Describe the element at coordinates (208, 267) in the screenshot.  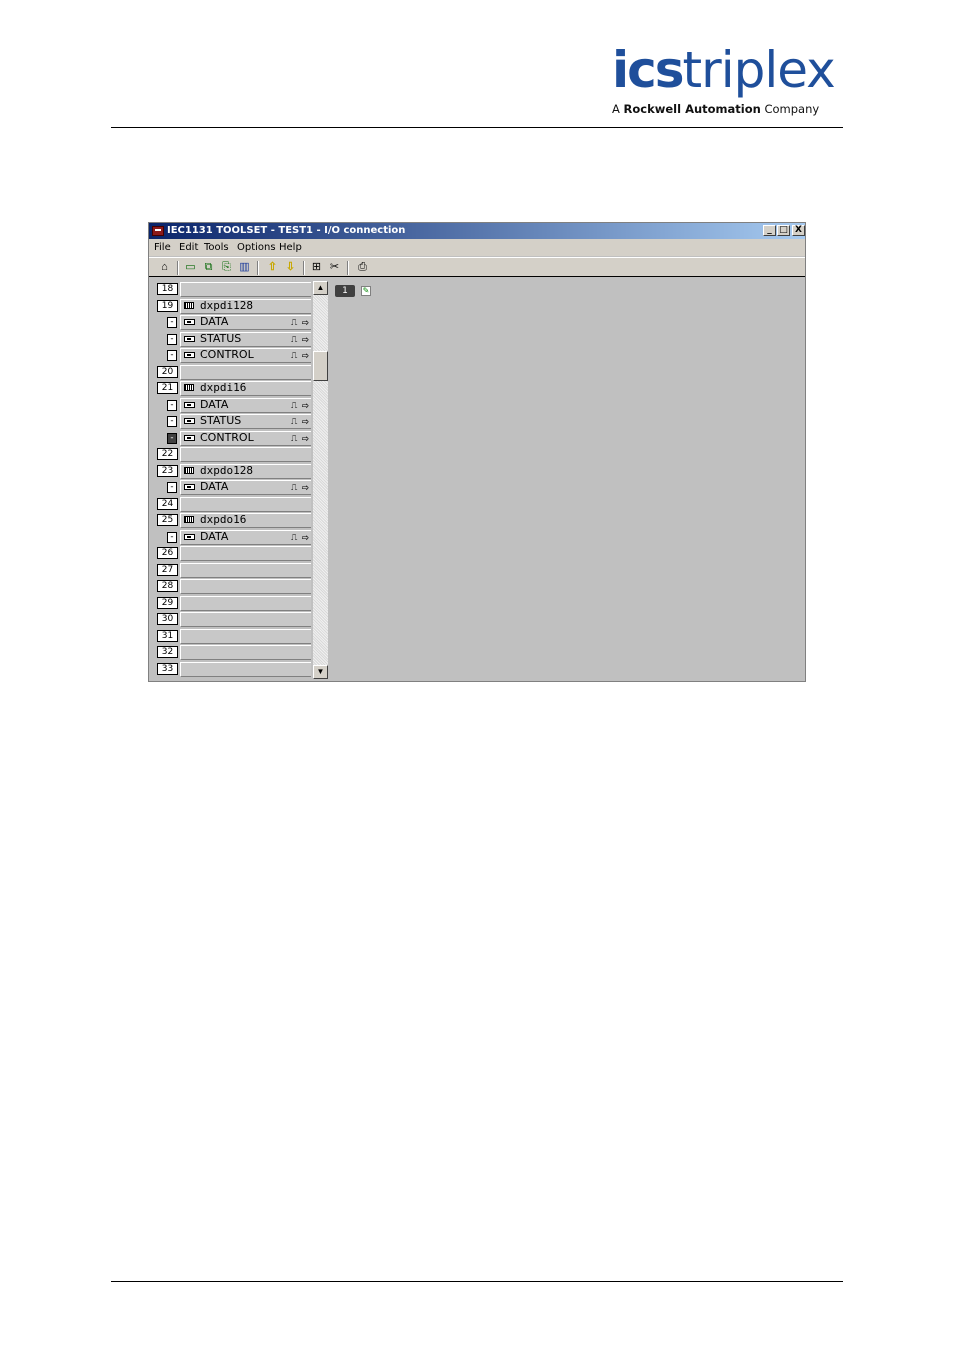
I see `copy-module-icon: ⧉` at that location.